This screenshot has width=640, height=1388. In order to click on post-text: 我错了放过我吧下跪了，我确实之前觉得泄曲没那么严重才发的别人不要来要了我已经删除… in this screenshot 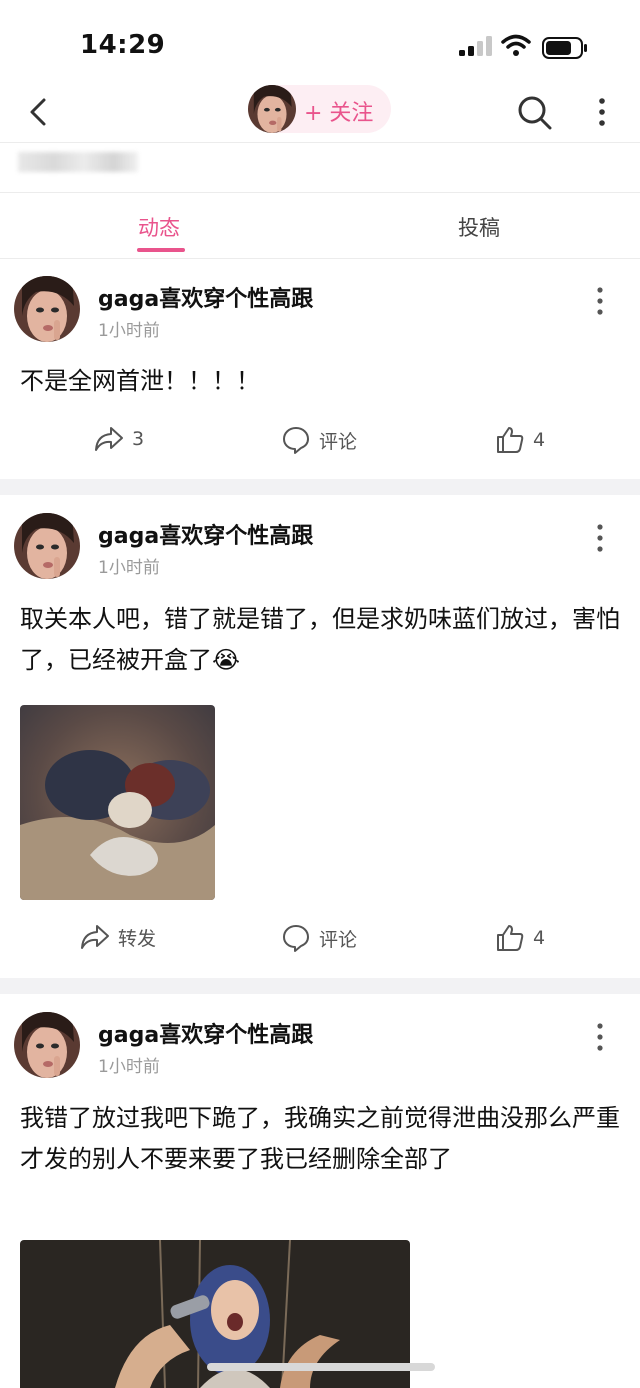, I will do `click(320, 1138)`.